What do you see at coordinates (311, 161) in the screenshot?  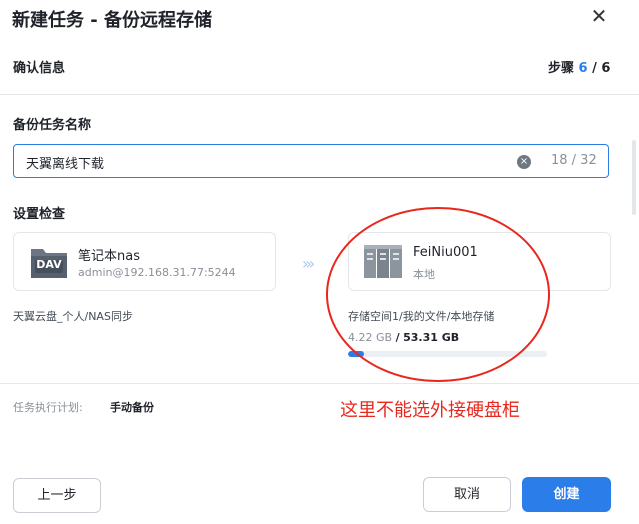 I see `task-name-input: 天翼离线下载 × 18 / 32` at bounding box center [311, 161].